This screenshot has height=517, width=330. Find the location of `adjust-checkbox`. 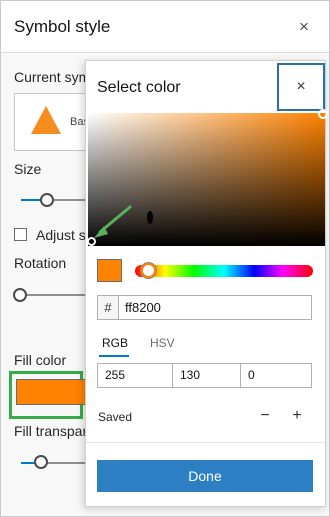

adjust-checkbox is located at coordinates (20, 234).